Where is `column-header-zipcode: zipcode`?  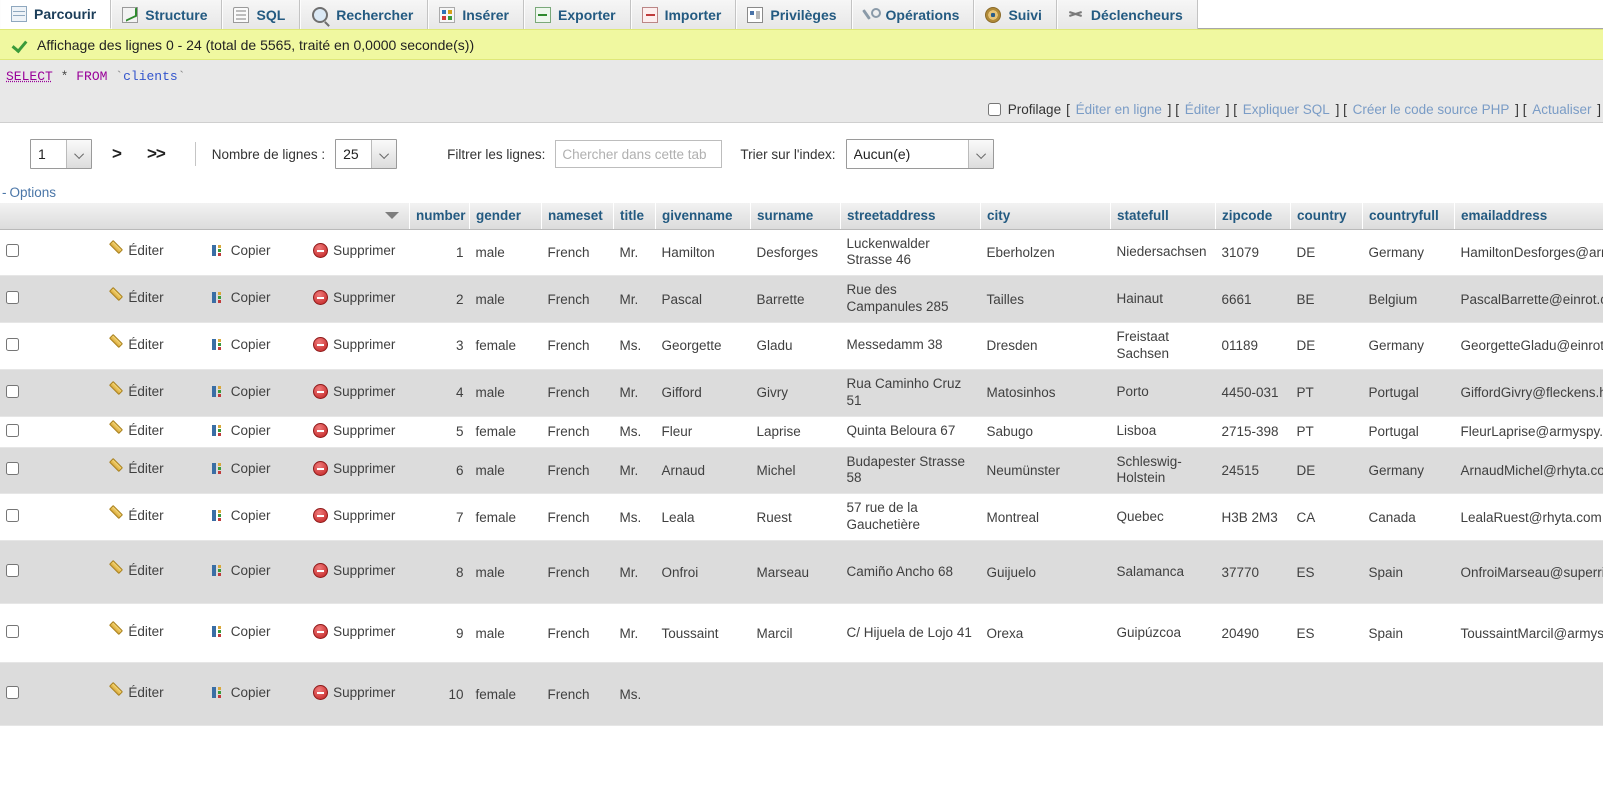
column-header-zipcode: zipcode is located at coordinates (1253, 216).